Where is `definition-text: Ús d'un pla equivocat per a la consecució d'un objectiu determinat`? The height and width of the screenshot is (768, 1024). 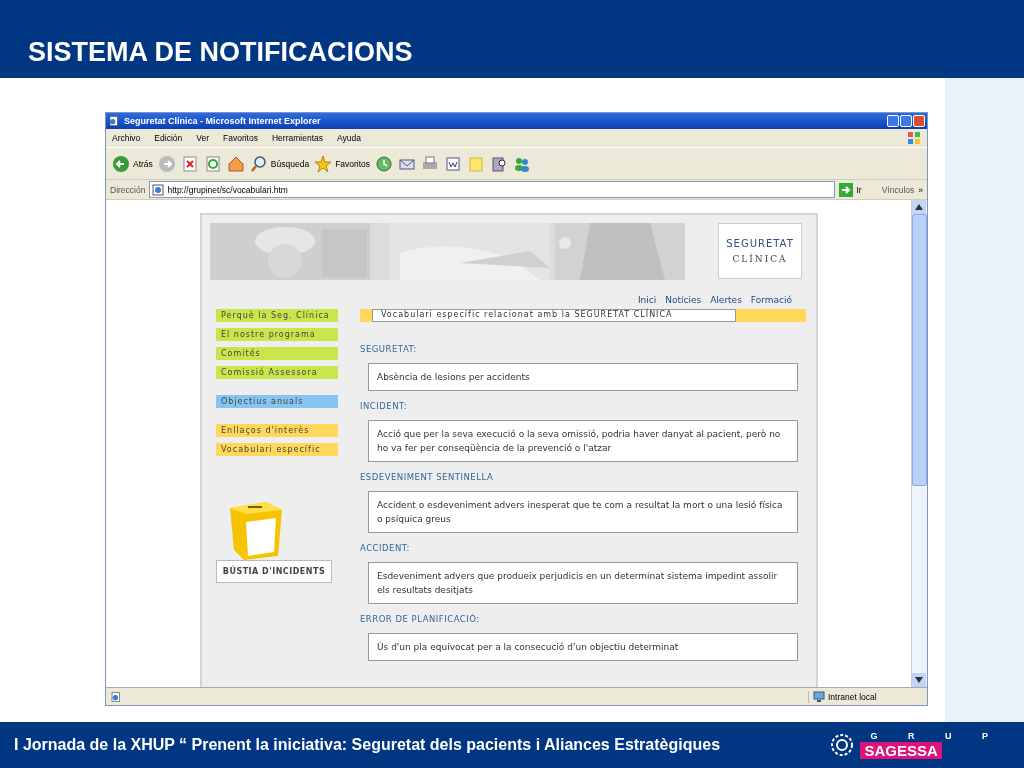
definition-text: Ús d'un pla equivocat per a la consecució d'un objectiu determinat is located at coordinates (583, 647).